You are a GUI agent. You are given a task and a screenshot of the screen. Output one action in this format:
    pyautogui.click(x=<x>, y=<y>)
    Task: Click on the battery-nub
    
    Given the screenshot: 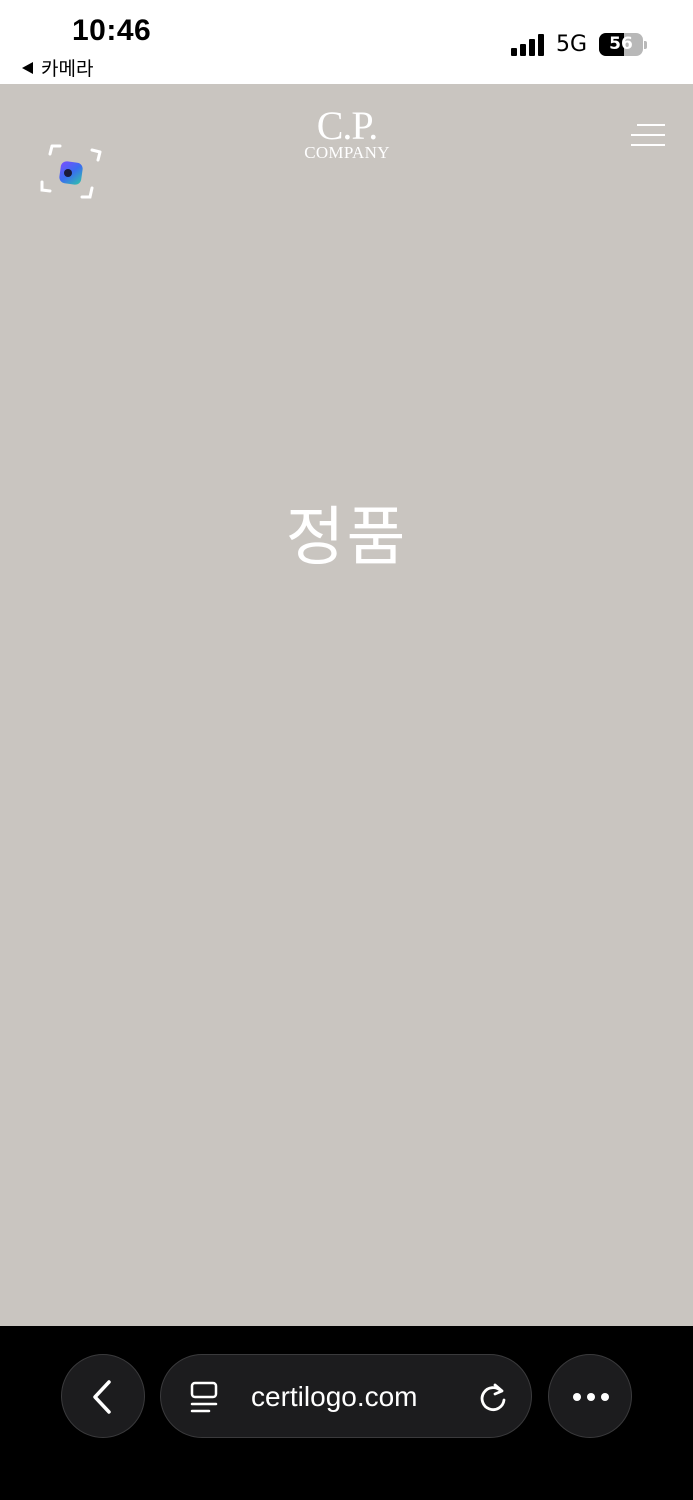 What is the action you would take?
    pyautogui.click(x=645, y=44)
    